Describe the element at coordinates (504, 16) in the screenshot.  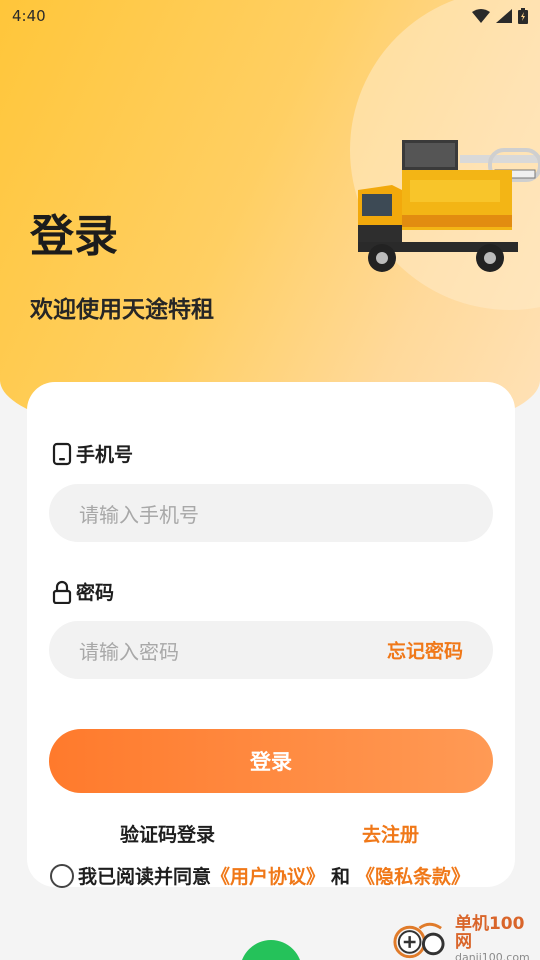
I see `signal-icon` at that location.